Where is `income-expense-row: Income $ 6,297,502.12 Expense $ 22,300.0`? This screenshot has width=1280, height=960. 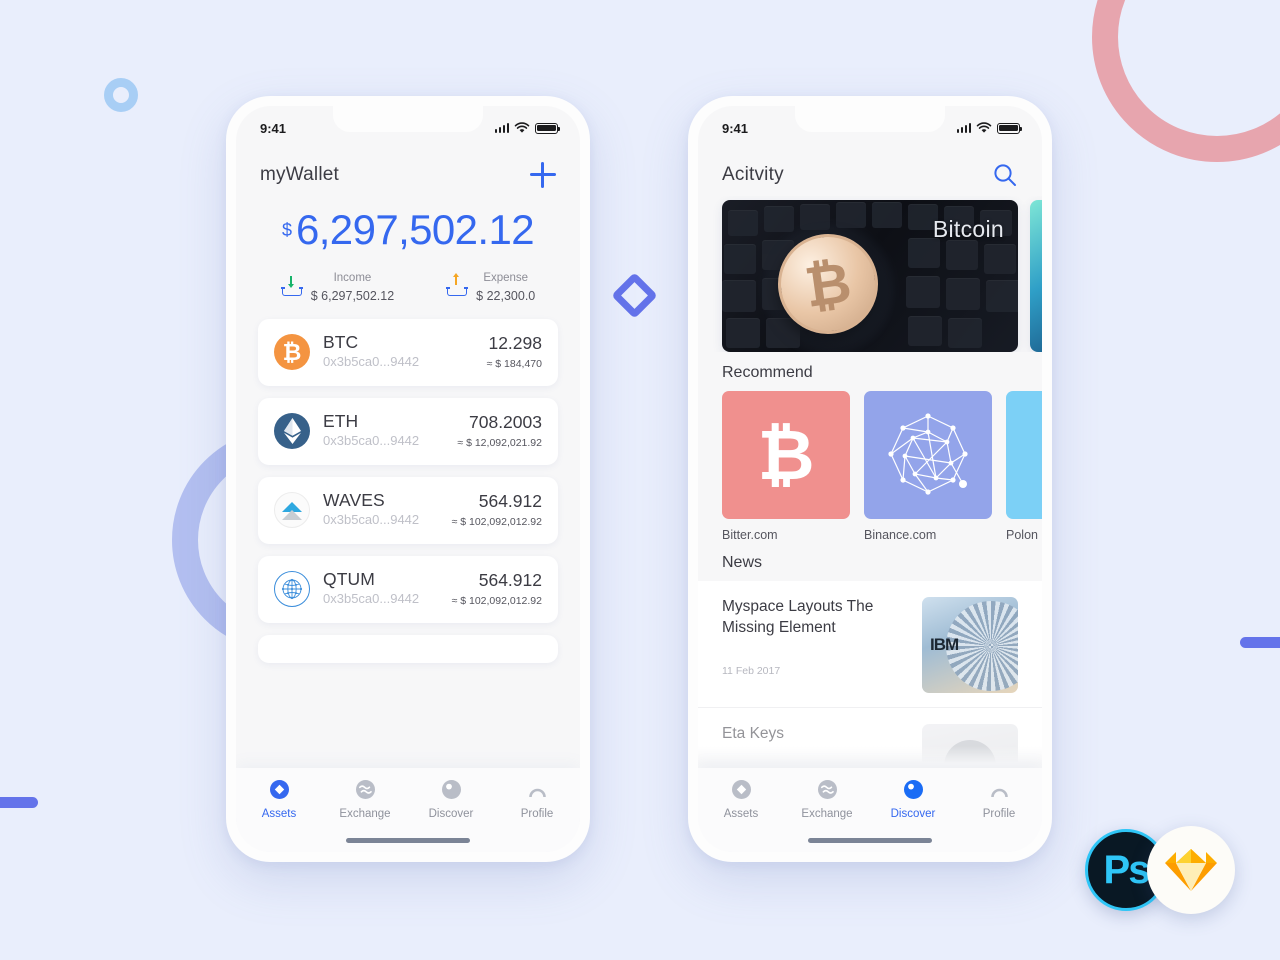
income-expense-row: Income $ 6,297,502.12 Expense $ 22,300.0 is located at coordinates (408, 286).